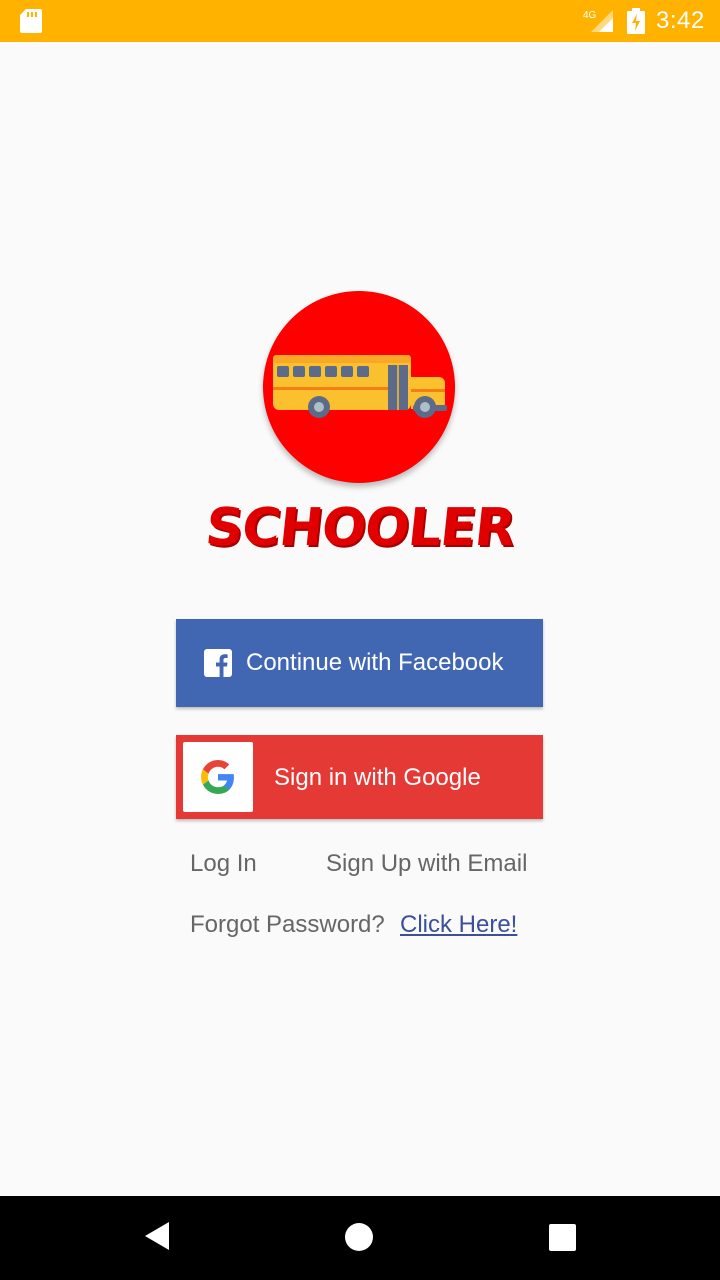  I want to click on facebook-icon, so click(218, 663).